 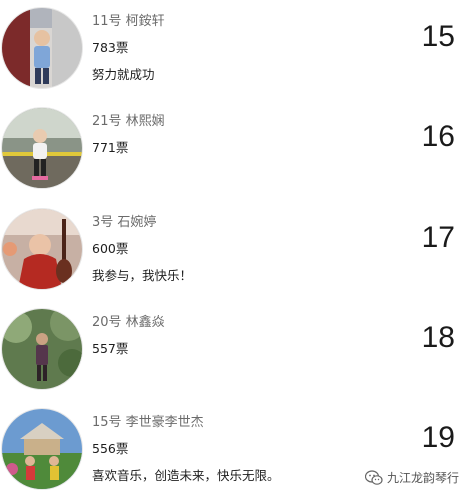 What do you see at coordinates (110, 47) in the screenshot?
I see `vote-count: 783票` at bounding box center [110, 47].